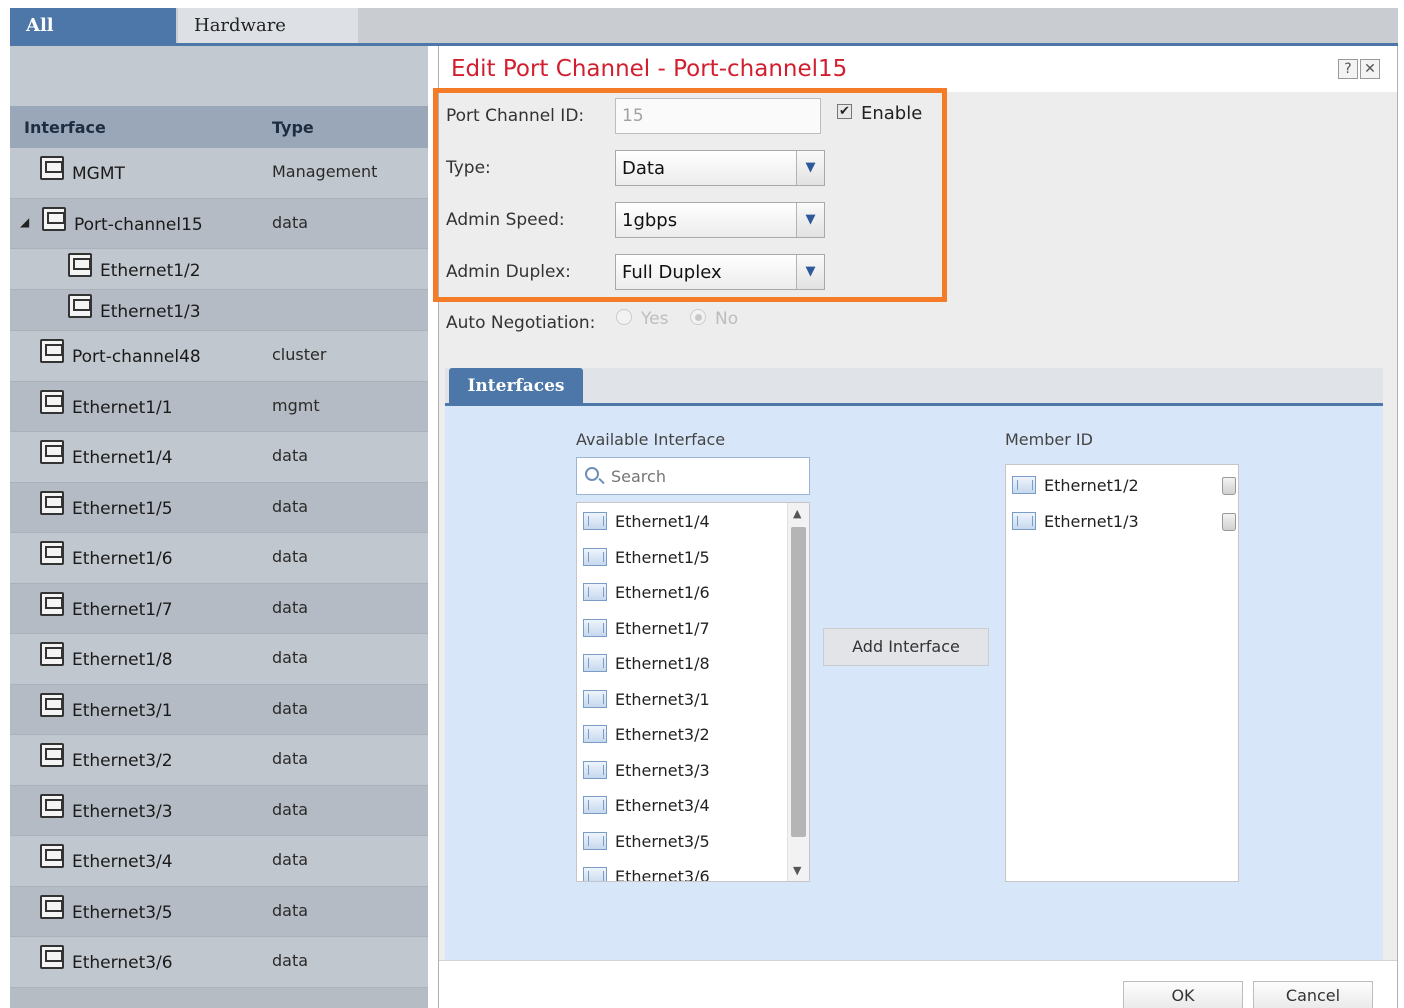  I want to click on tab-interfaces: Interfaces, so click(516, 387).